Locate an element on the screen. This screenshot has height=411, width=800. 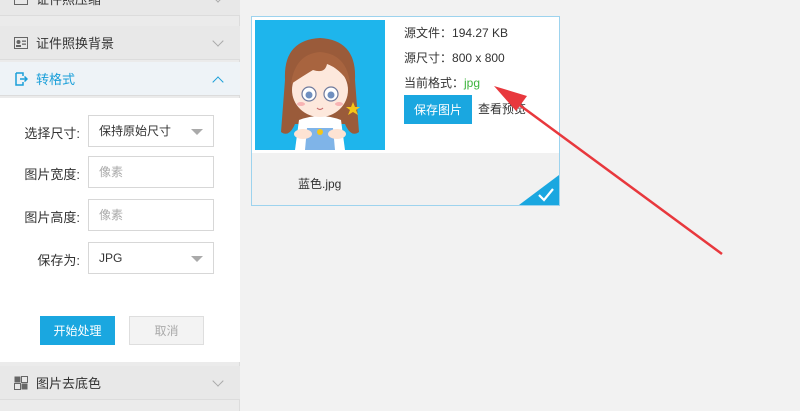
id-card-icon is located at coordinates (21, 42).